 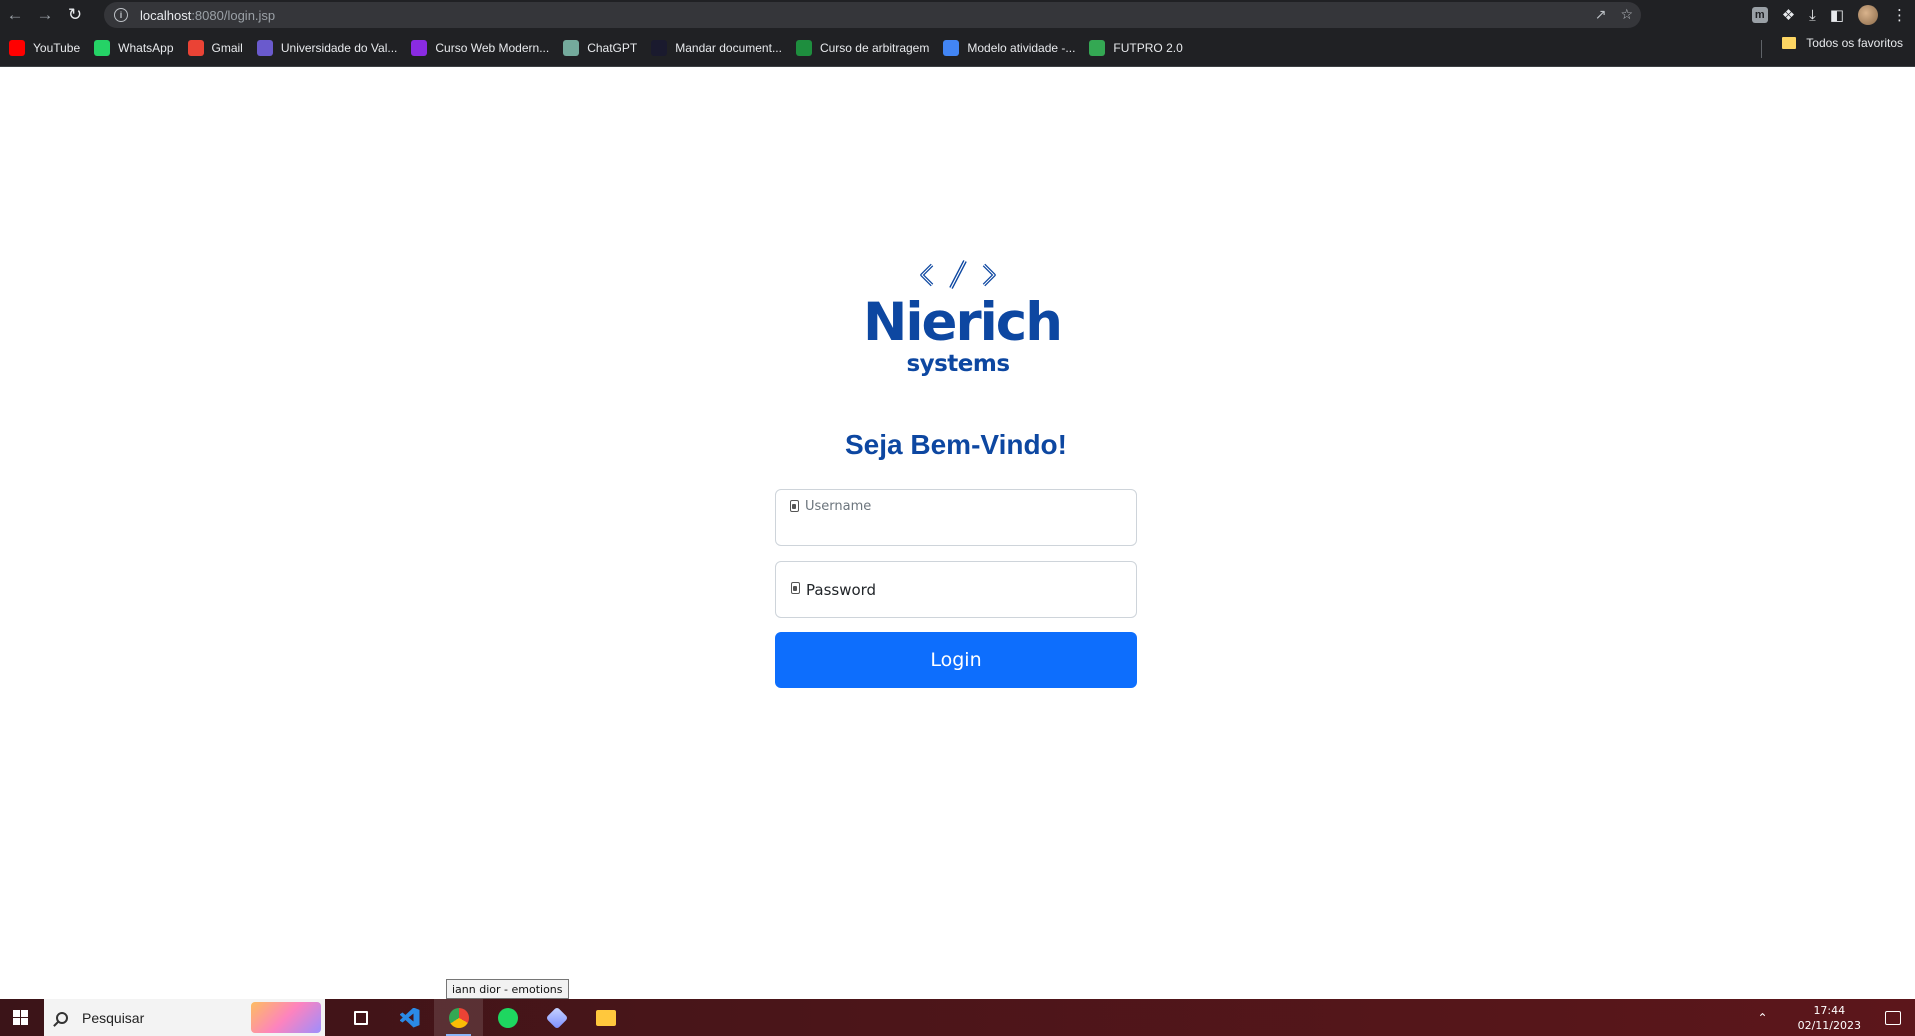 What do you see at coordinates (958, 364) in the screenshot?
I see `brand-subtitle: systems` at bounding box center [958, 364].